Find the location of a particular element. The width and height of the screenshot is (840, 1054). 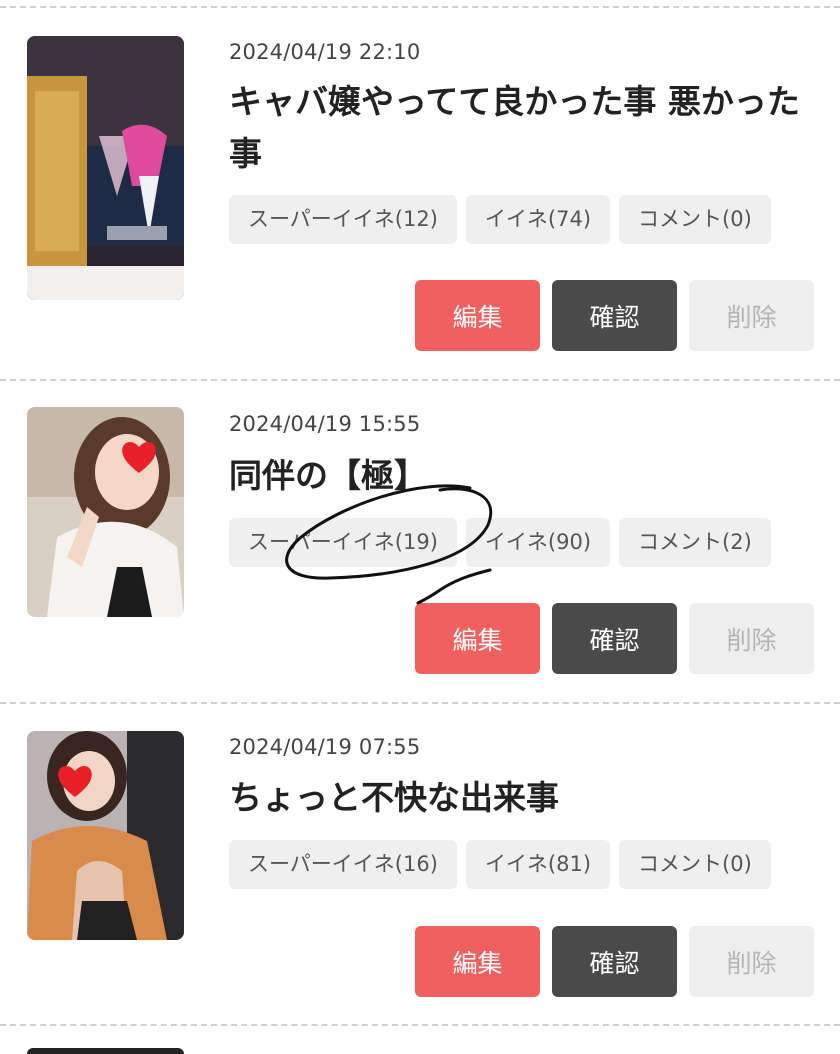

like-count: イイネ(81) is located at coordinates (538, 864).